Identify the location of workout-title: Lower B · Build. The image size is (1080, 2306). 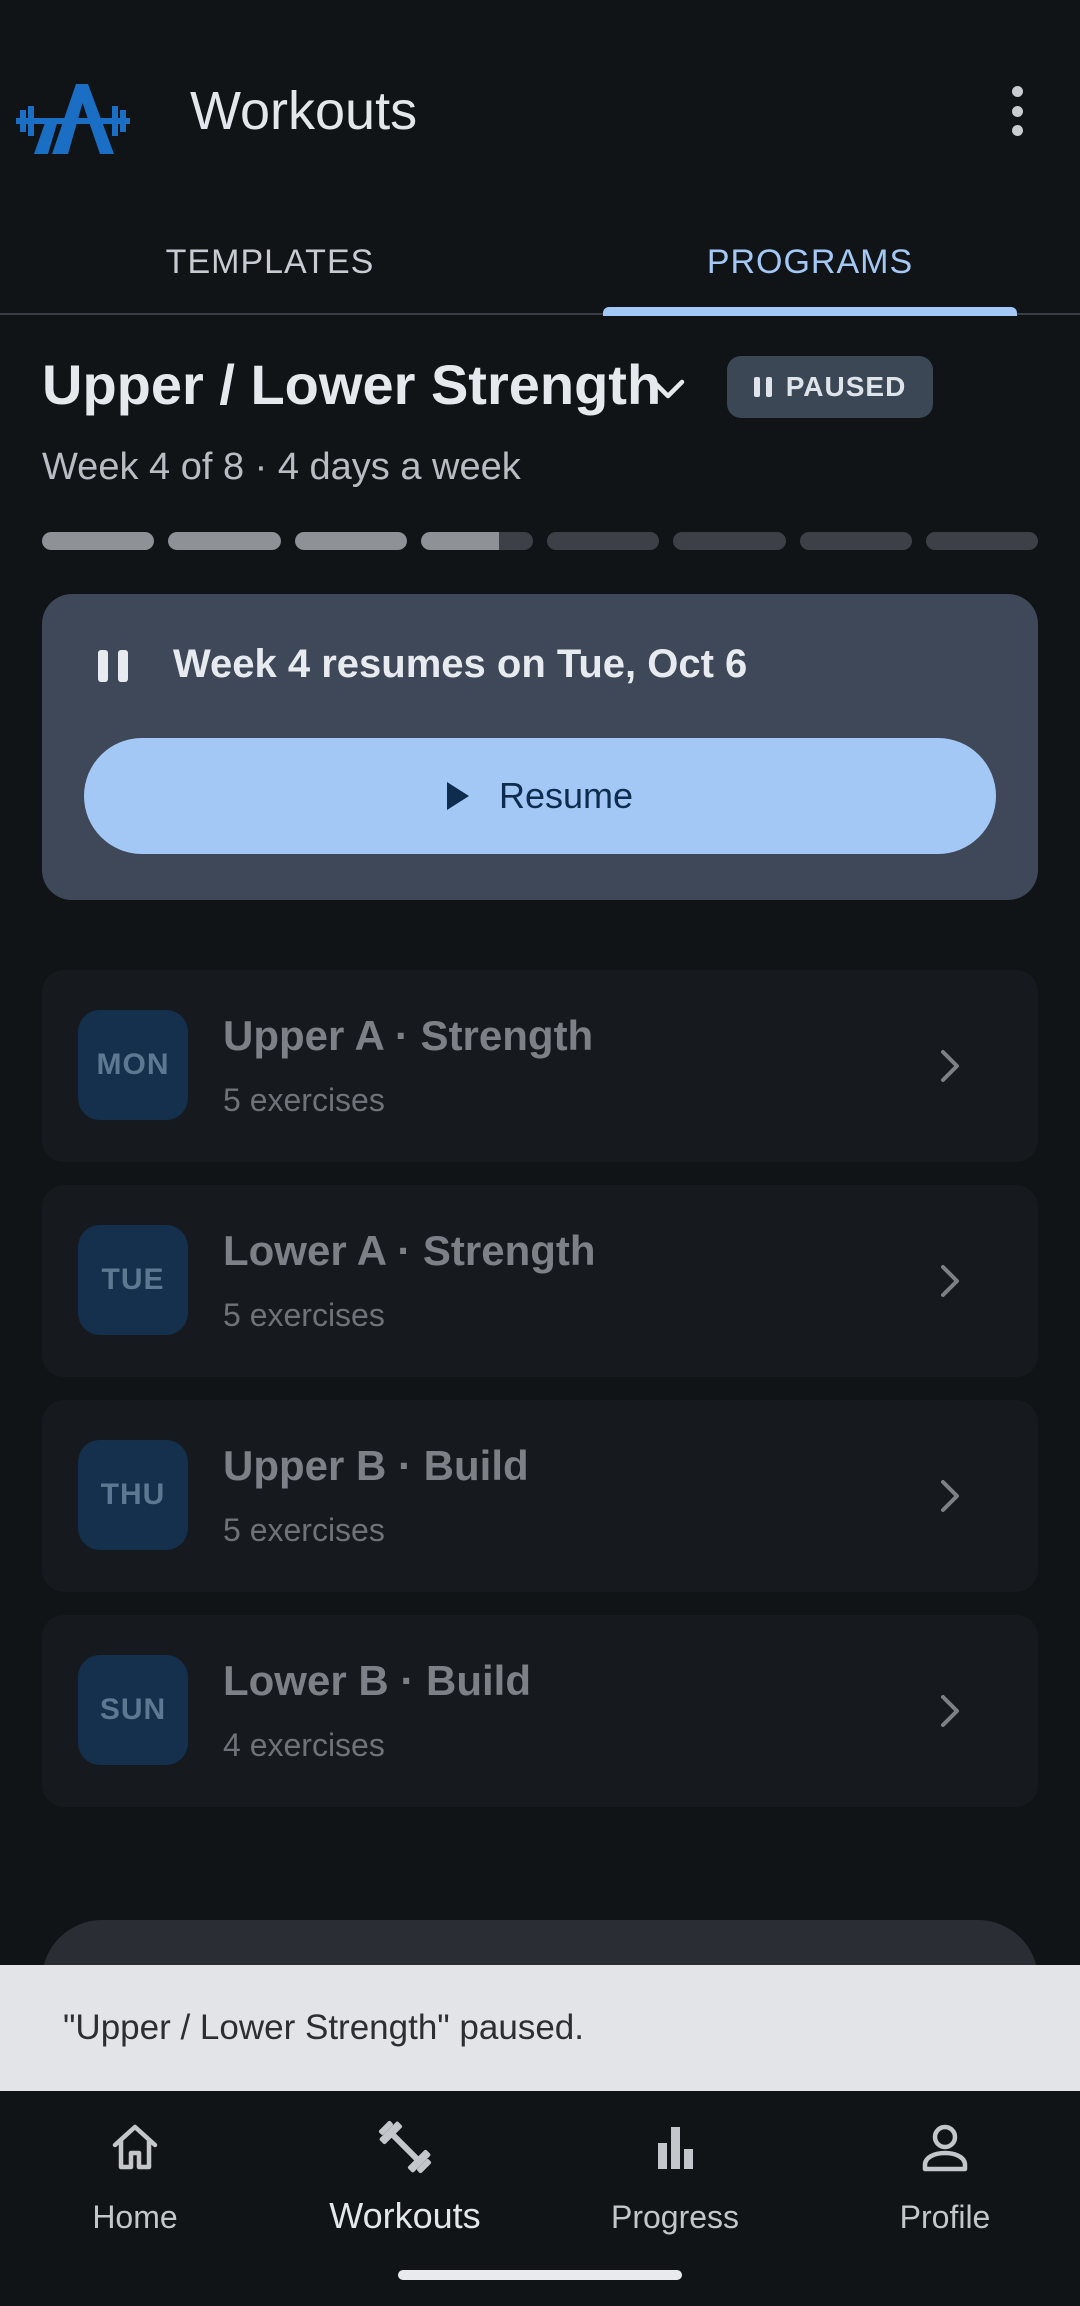
(377, 1680).